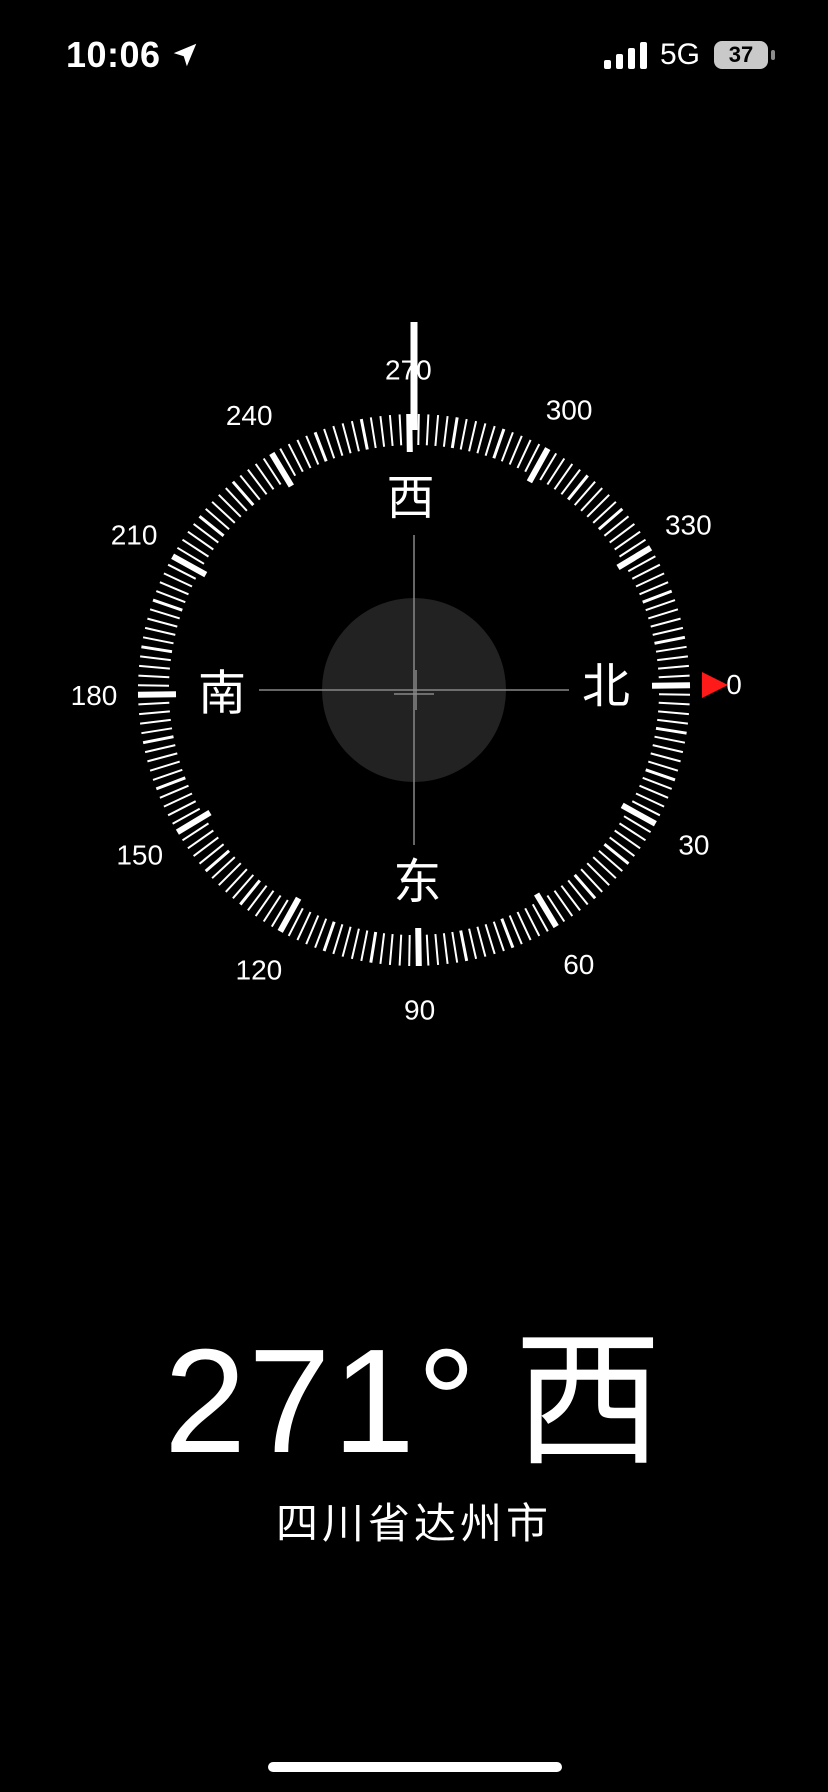 Image resolution: width=828 pixels, height=1792 pixels. I want to click on degree-label-270: 270, so click(408, 370).